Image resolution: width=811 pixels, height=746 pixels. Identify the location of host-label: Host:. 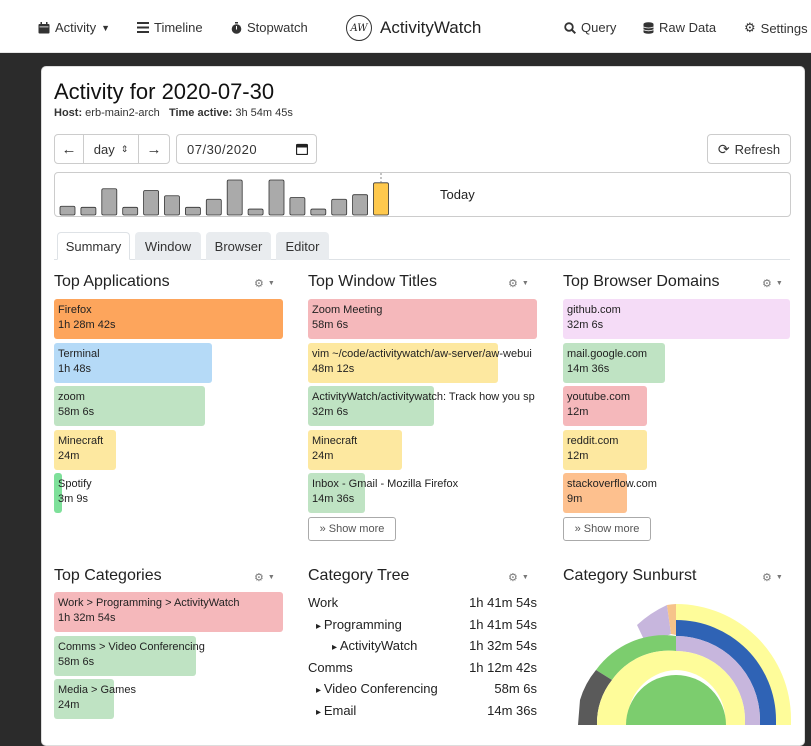
(68, 113).